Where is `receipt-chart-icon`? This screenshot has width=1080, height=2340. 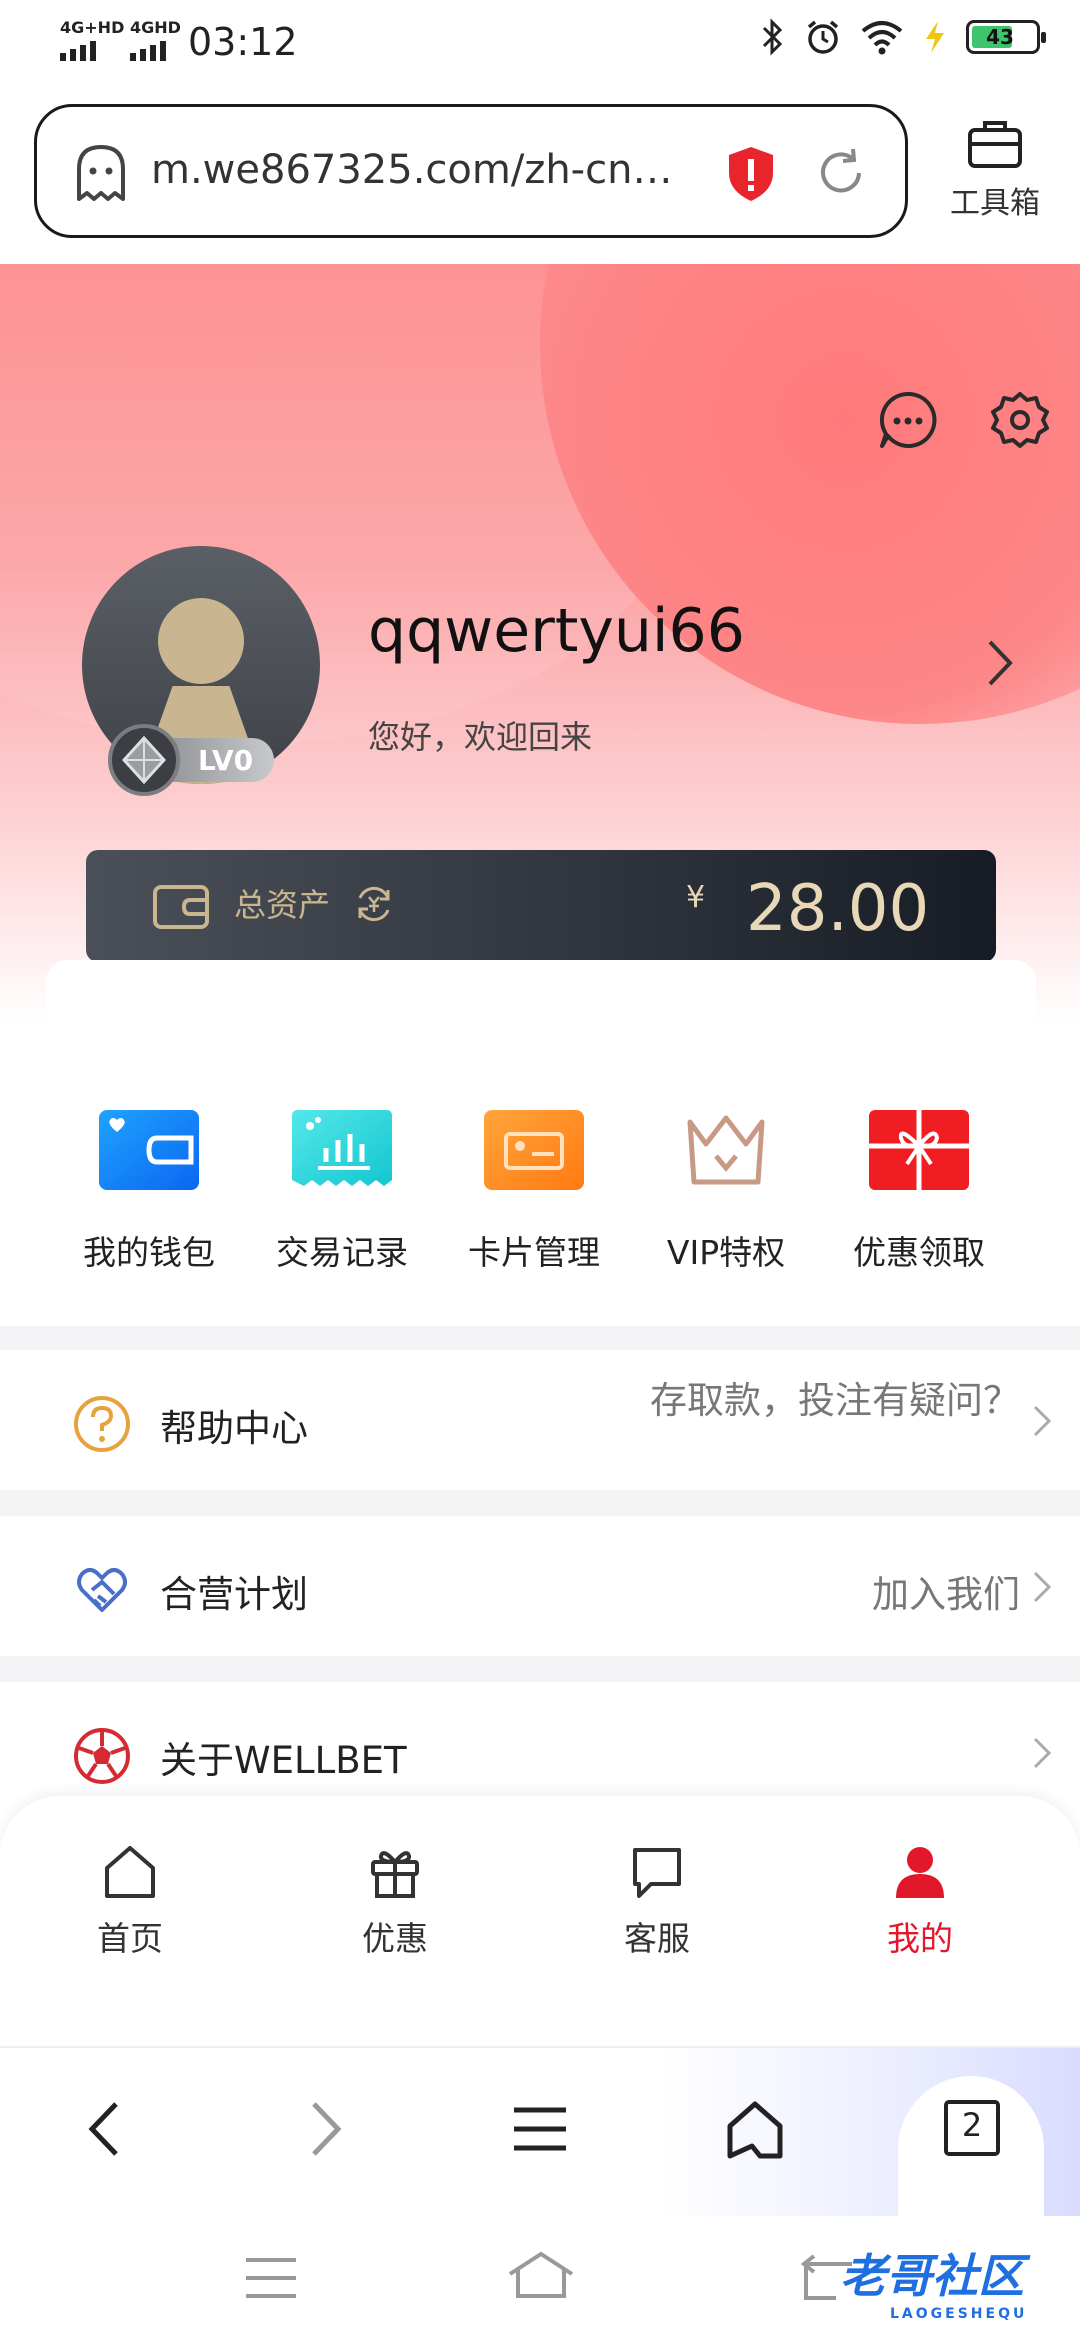
receipt-chart-icon is located at coordinates (342, 1148).